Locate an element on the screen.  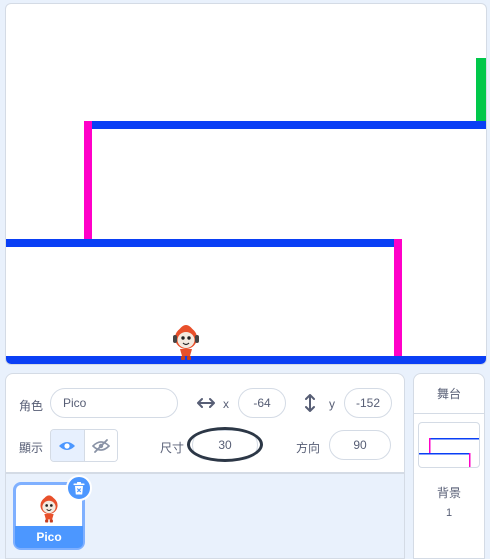
sprite-tile-name: Pico is located at coordinates (49, 537).